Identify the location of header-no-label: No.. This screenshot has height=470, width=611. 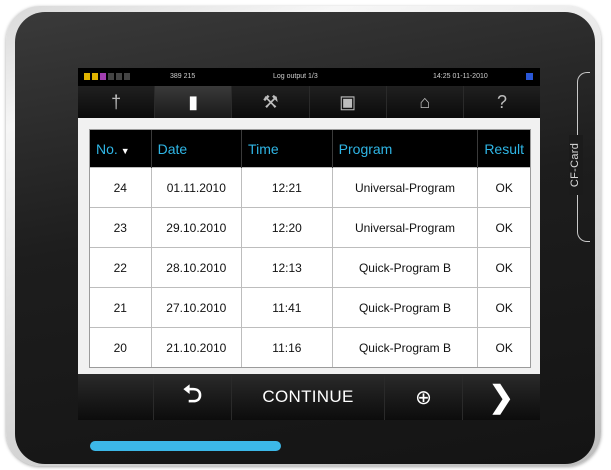
(107, 148).